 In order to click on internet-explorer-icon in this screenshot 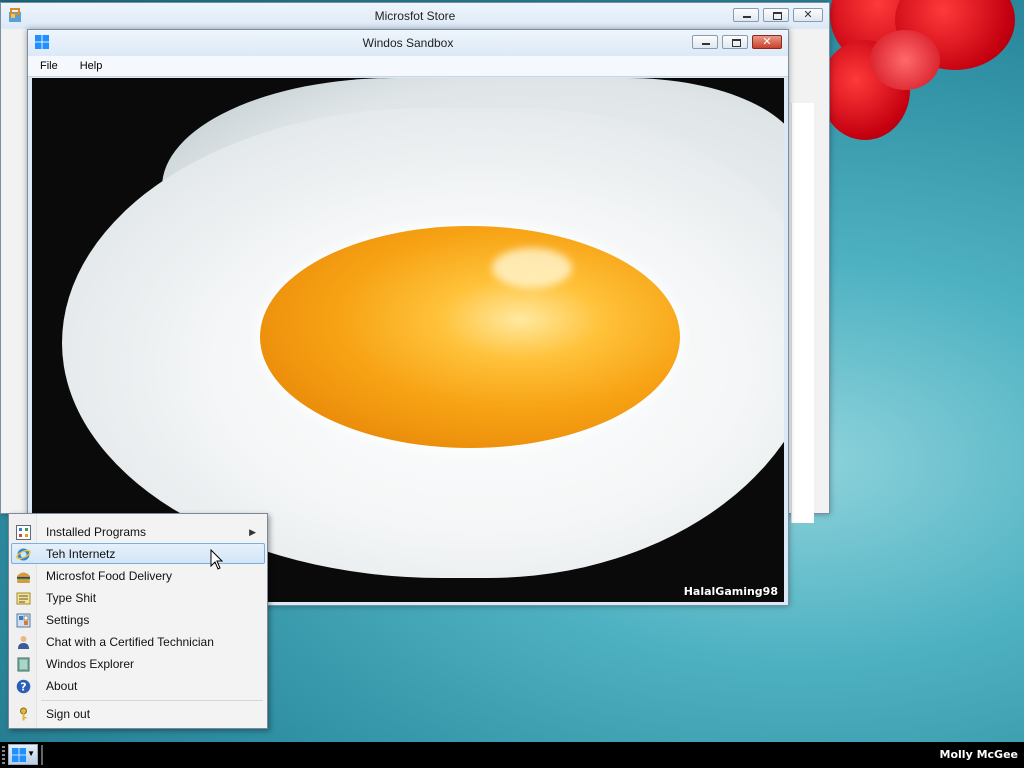, I will do `click(23, 554)`.